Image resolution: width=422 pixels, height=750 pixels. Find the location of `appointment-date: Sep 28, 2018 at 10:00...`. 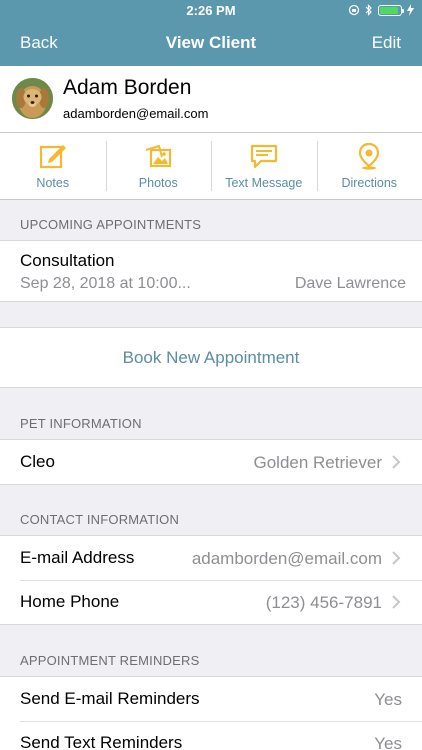

appointment-date: Sep 28, 2018 at 10:00... is located at coordinates (105, 283).